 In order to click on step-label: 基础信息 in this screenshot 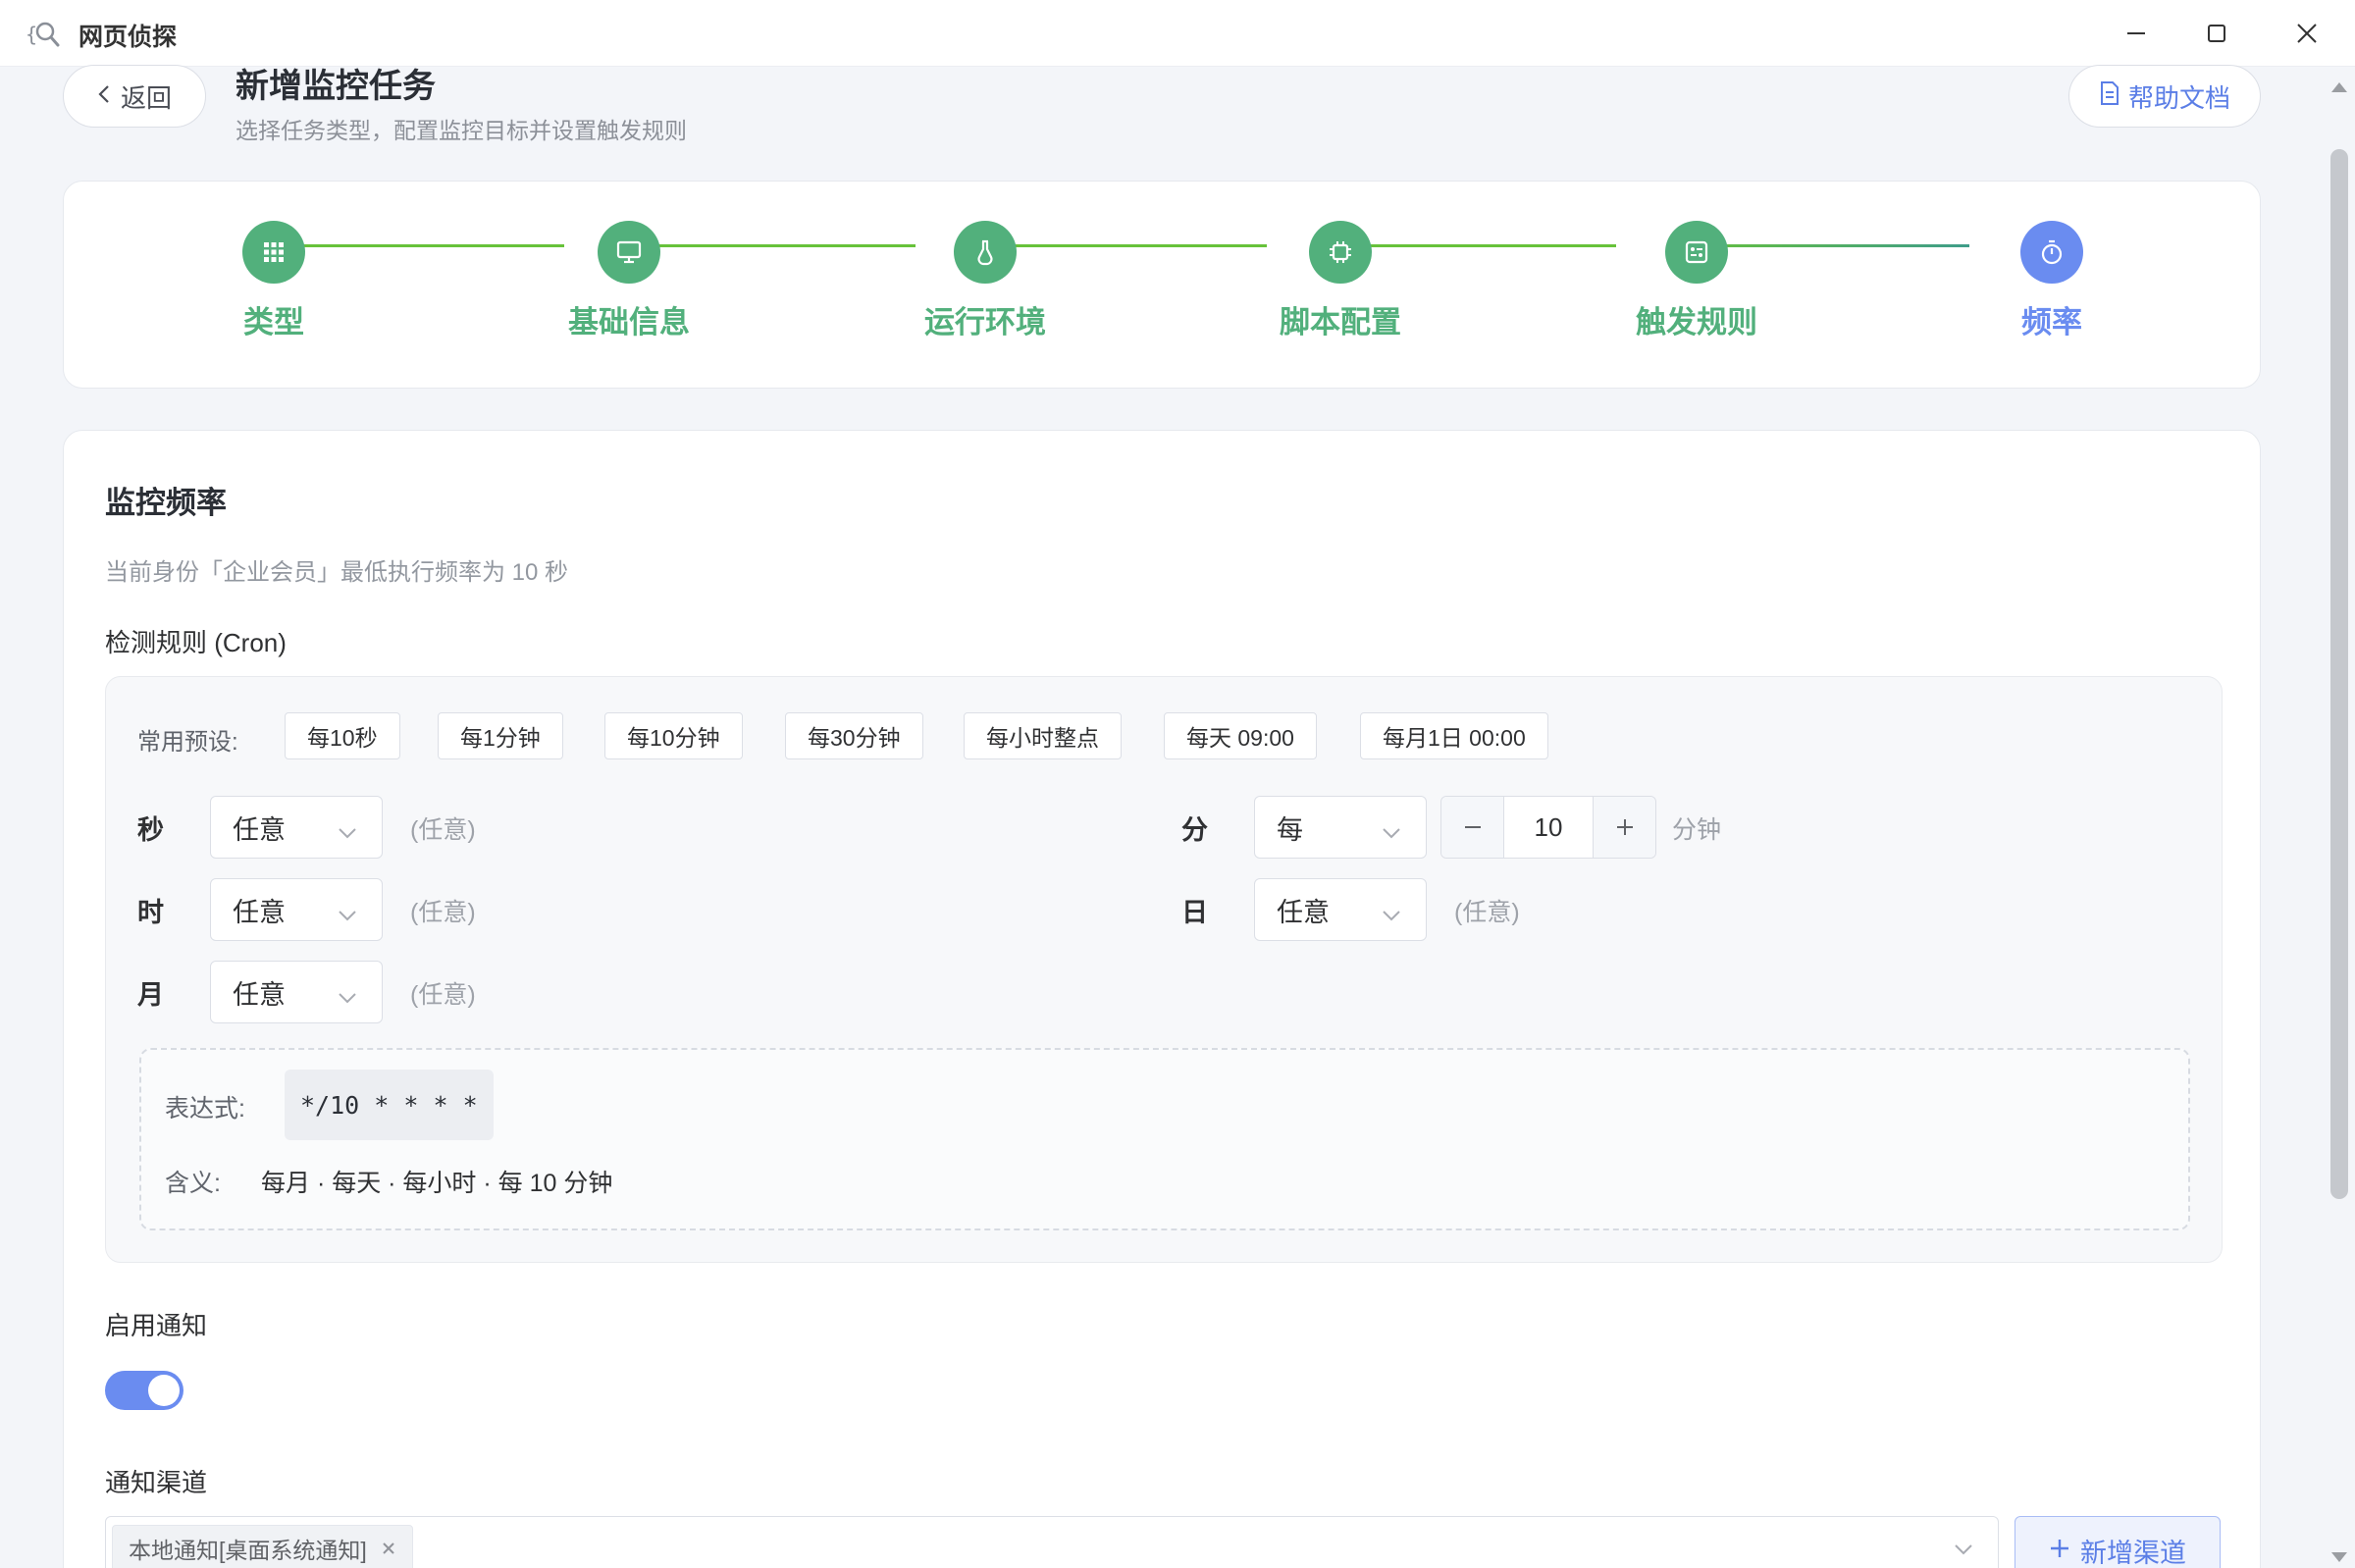, I will do `click(629, 322)`.